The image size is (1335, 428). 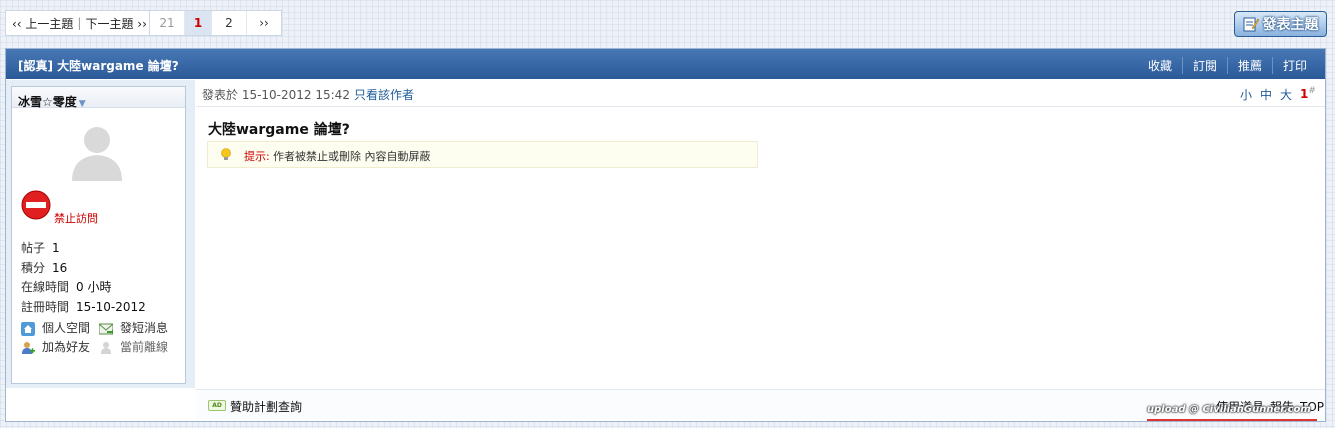 What do you see at coordinates (138, 347) in the screenshot?
I see `offline-status: 當前離線` at bounding box center [138, 347].